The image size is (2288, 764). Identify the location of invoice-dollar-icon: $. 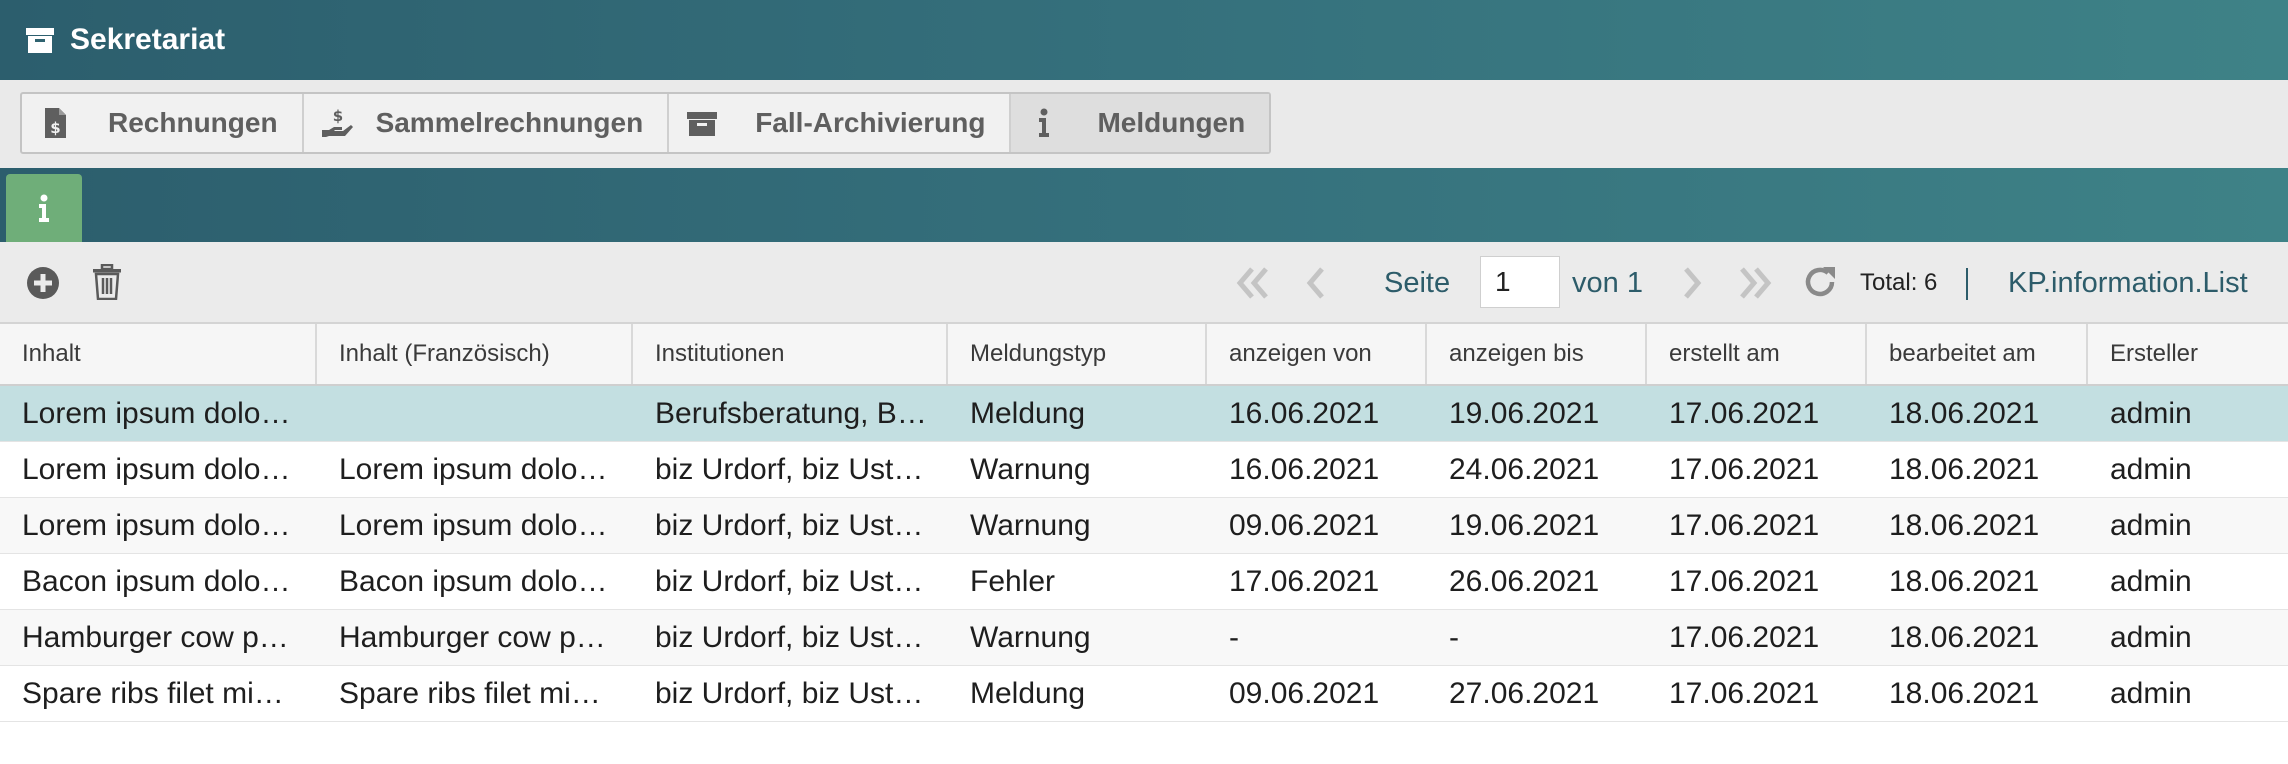
(55, 123).